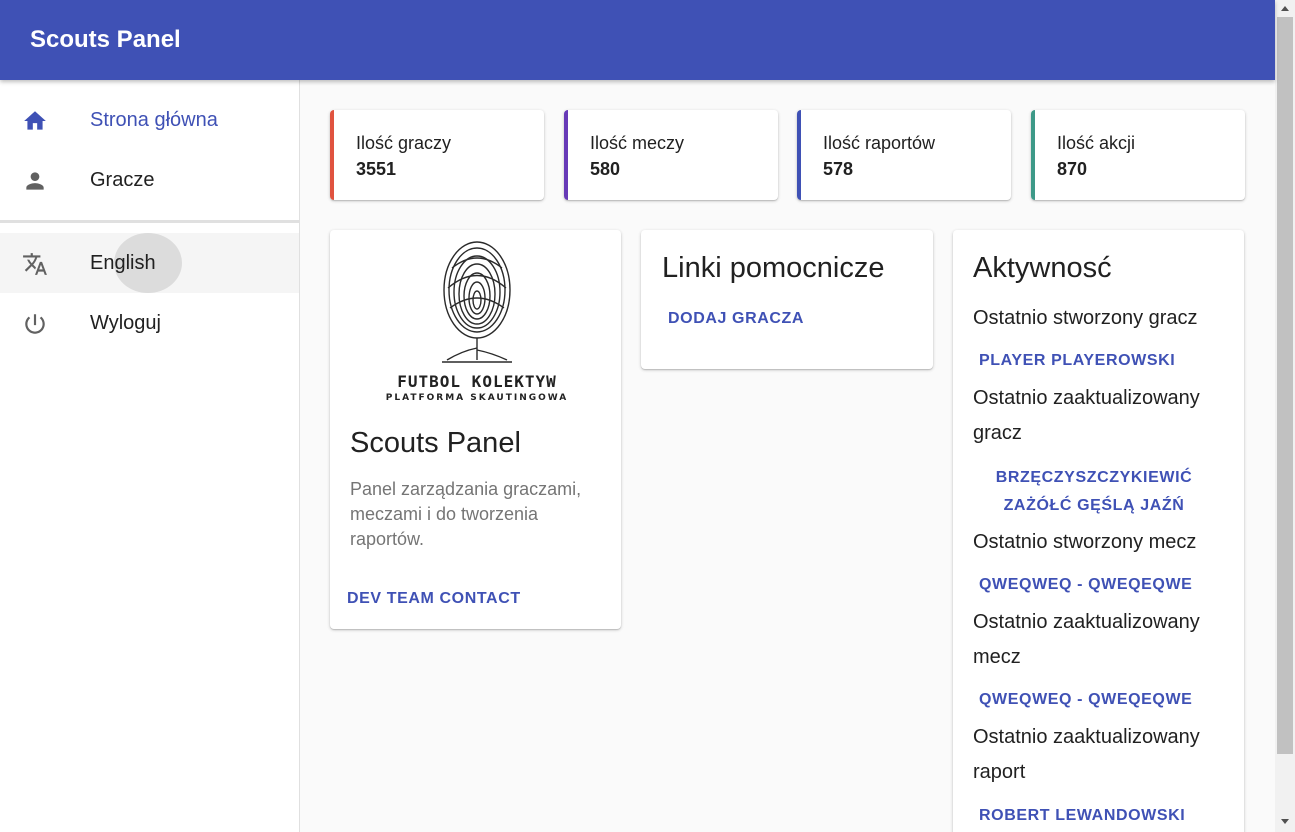 This screenshot has height=832, width=1295. Describe the element at coordinates (879, 143) in the screenshot. I see `stat-label: Ilość raportów` at that location.